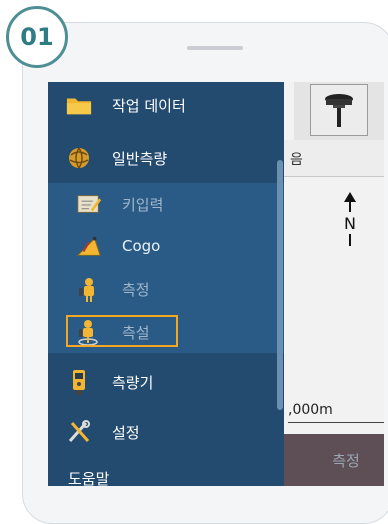  I want to click on submenu-item-label: 측정, so click(136, 289).